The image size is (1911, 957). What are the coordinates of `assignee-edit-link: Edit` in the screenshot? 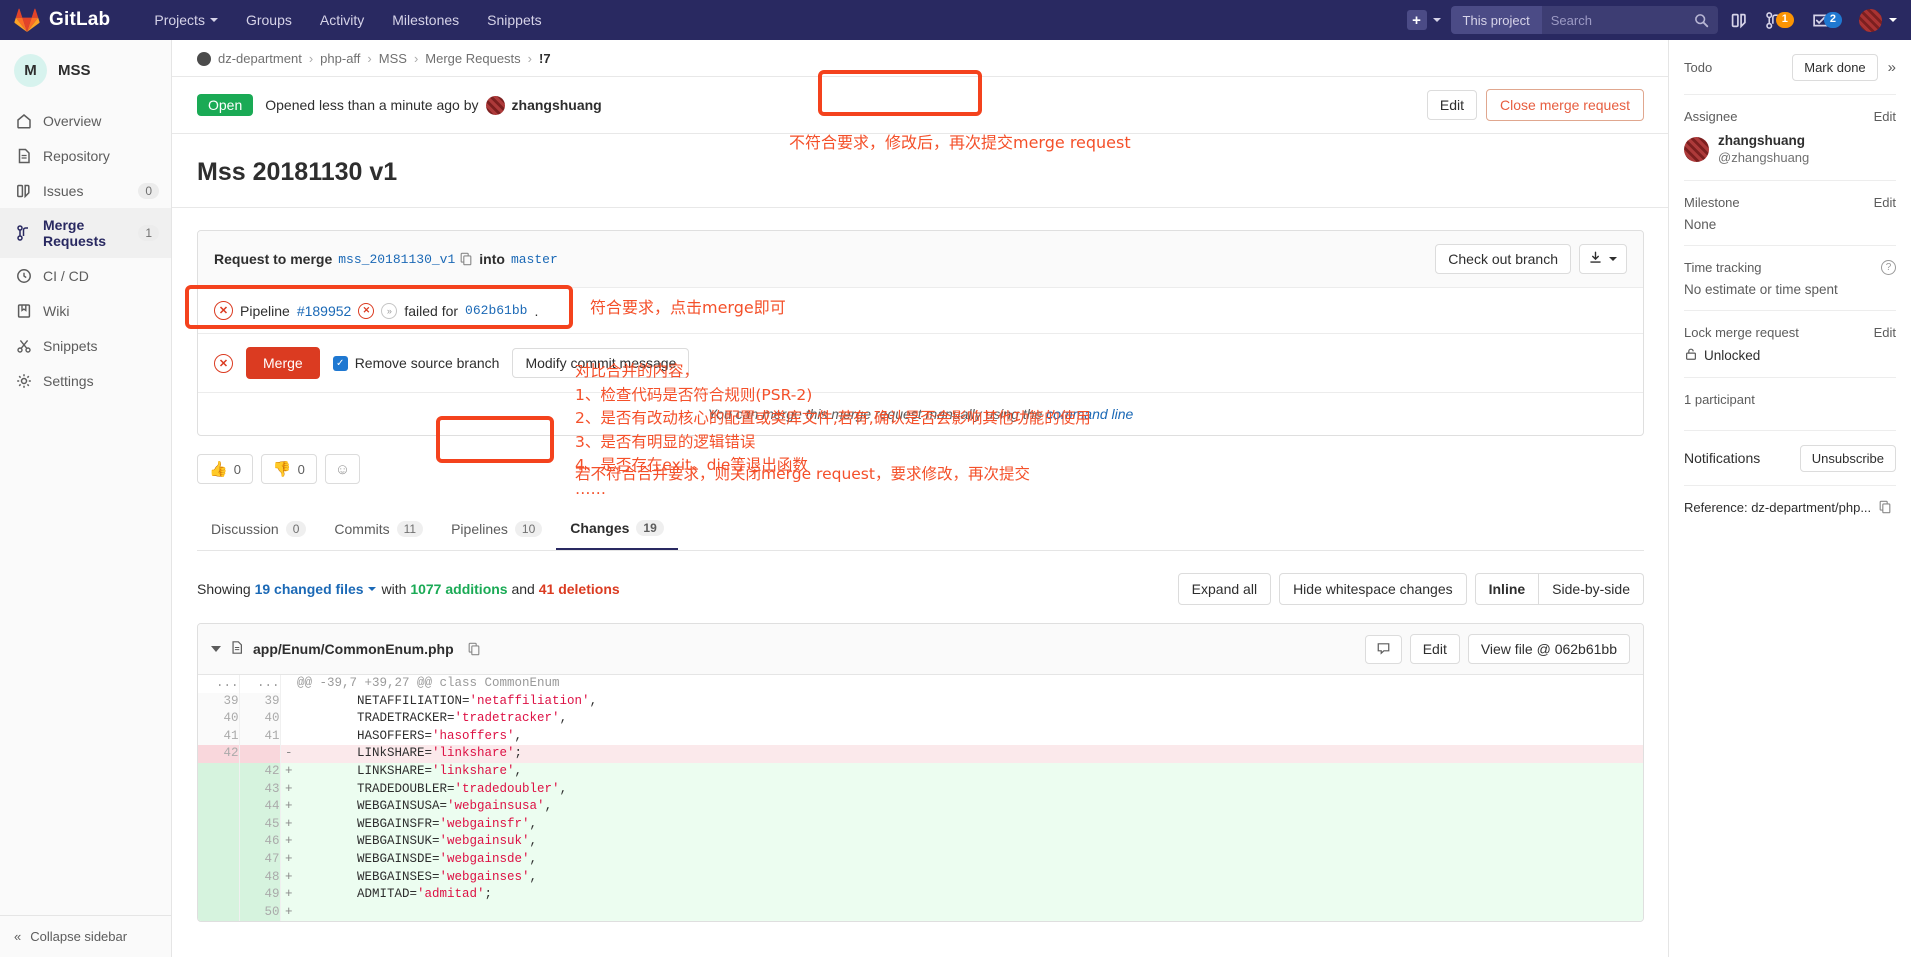 It's located at (1885, 116).